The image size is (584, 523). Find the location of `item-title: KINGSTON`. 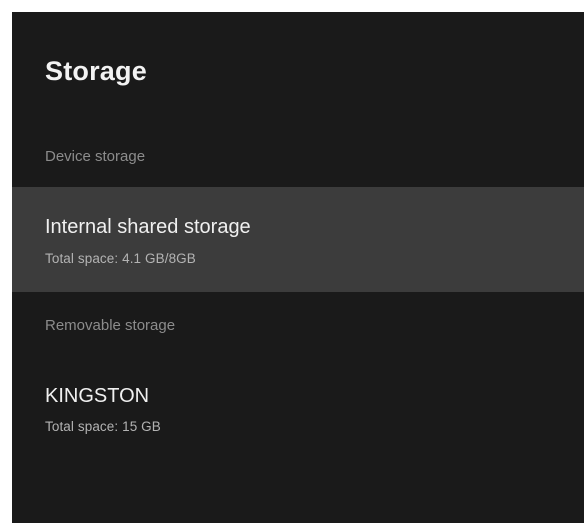

item-title: KINGSTON is located at coordinates (97, 396).